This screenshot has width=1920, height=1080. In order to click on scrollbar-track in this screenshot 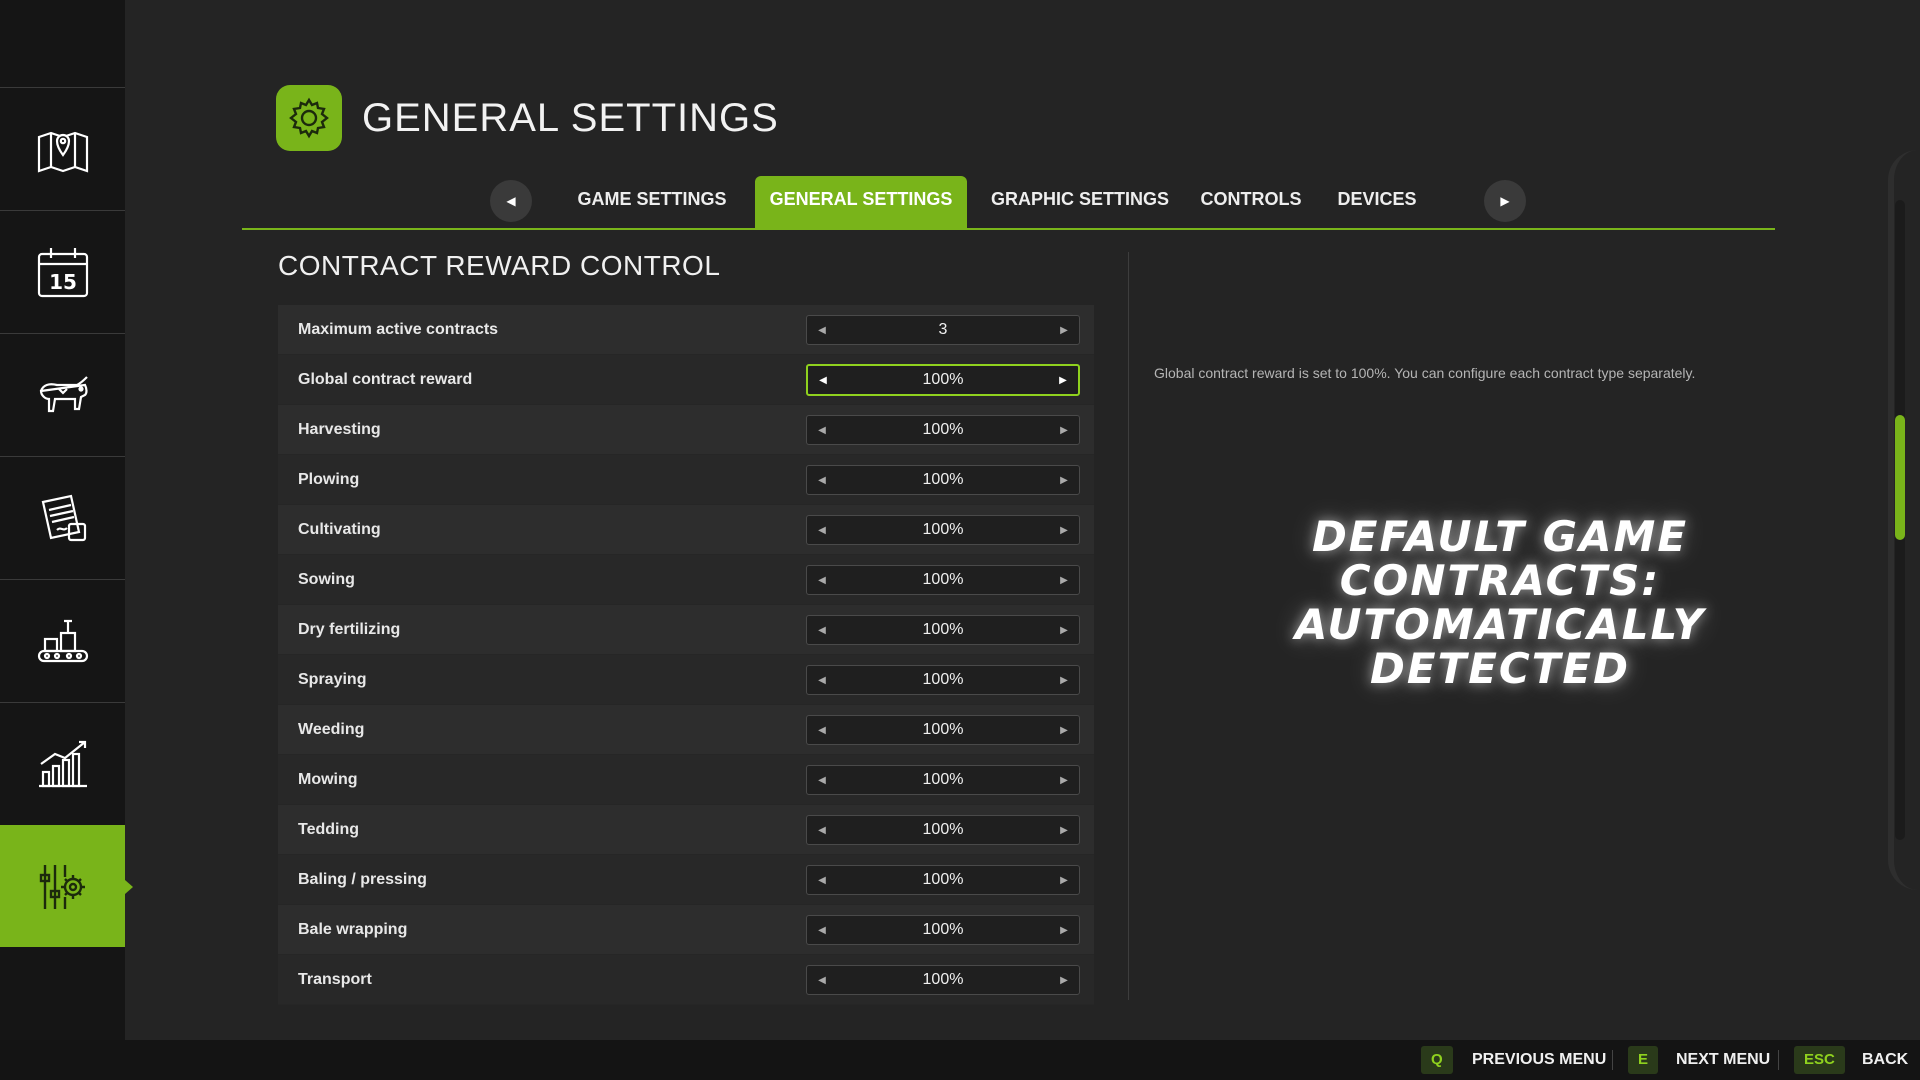, I will do `click(1900, 520)`.